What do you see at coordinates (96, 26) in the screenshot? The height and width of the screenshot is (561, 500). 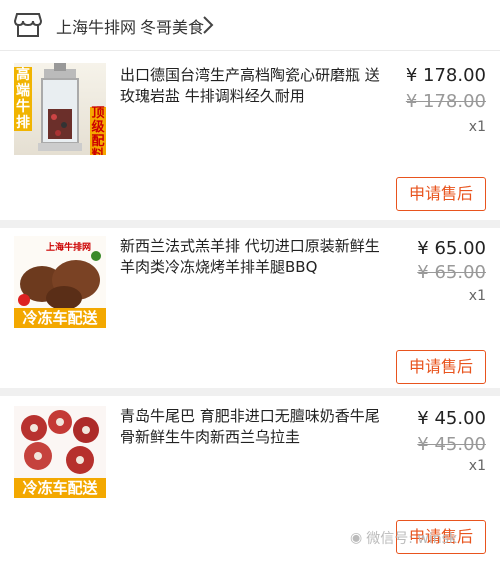 I see `shop-name: 上海牛排网` at bounding box center [96, 26].